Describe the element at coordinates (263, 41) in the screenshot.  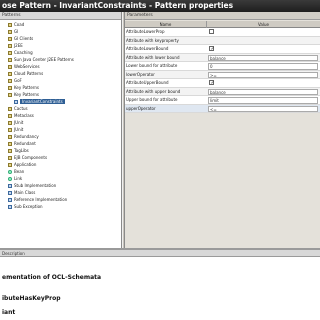
I see `param-value-field` at that location.